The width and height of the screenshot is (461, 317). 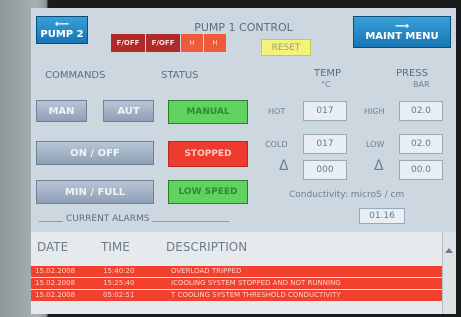 What do you see at coordinates (128, 111) in the screenshot?
I see `aut-button: AUT` at bounding box center [128, 111].